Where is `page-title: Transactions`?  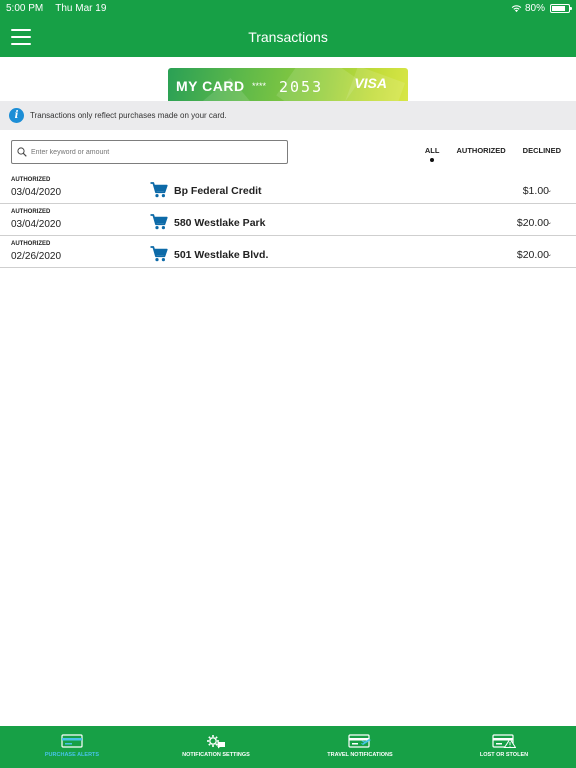
page-title: Transactions is located at coordinates (288, 36).